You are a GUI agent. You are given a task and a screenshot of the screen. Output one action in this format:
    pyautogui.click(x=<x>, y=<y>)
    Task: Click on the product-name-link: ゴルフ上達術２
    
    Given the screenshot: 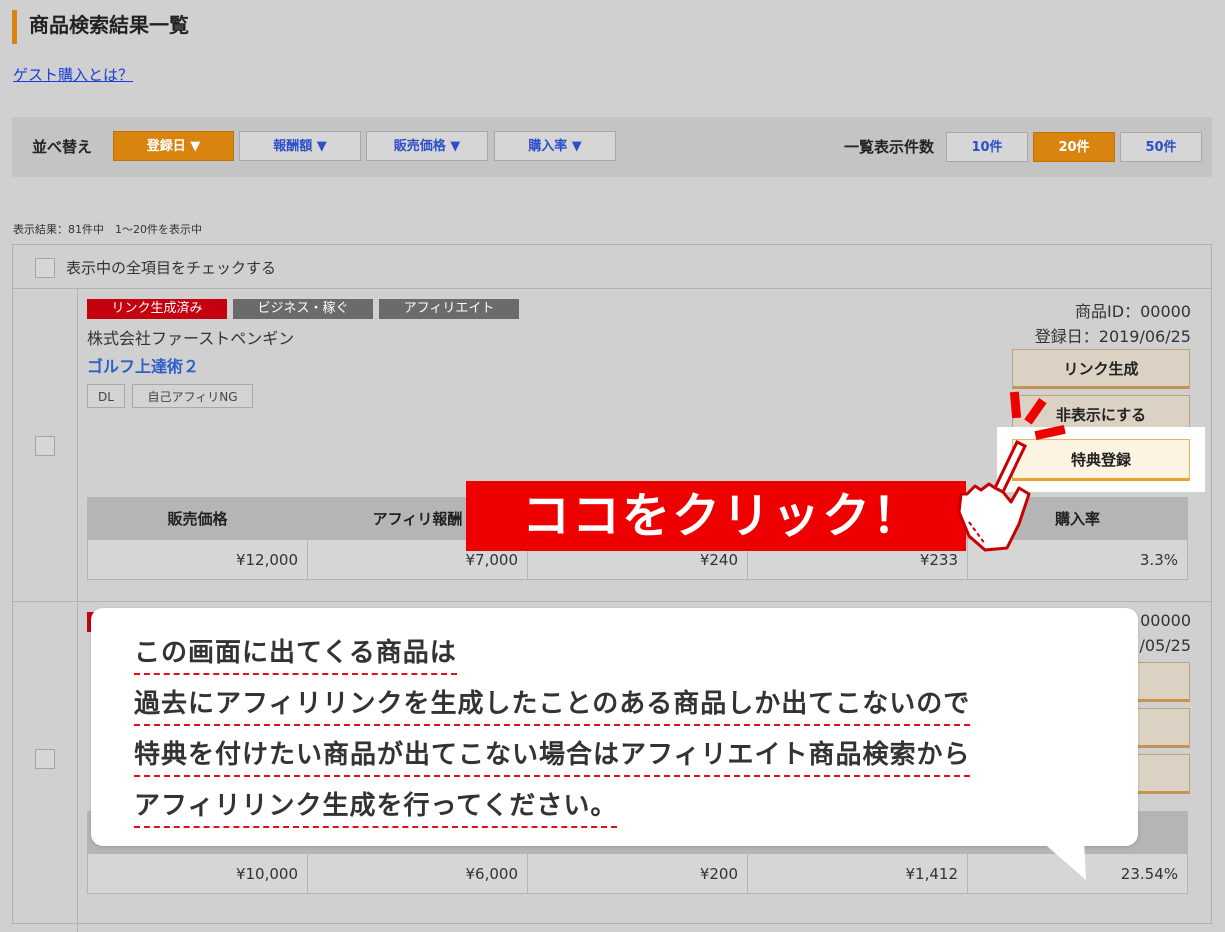 What is the action you would take?
    pyautogui.click(x=143, y=365)
    